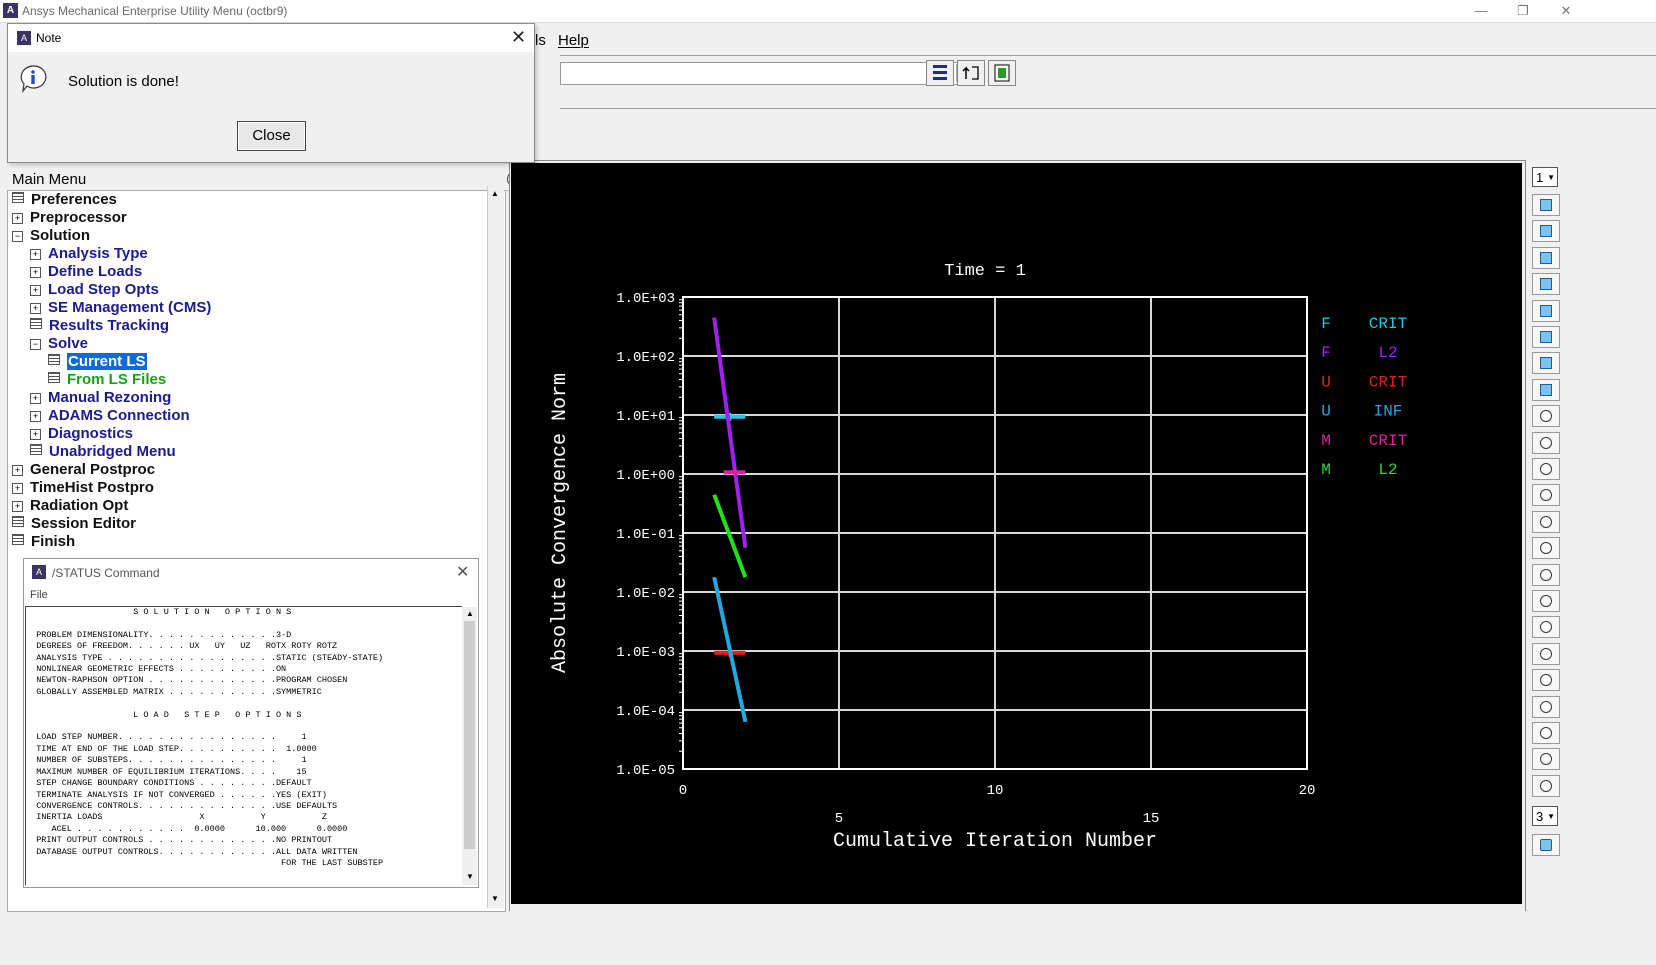  I want to click on rotate-y-icon, so click(1546, 680).